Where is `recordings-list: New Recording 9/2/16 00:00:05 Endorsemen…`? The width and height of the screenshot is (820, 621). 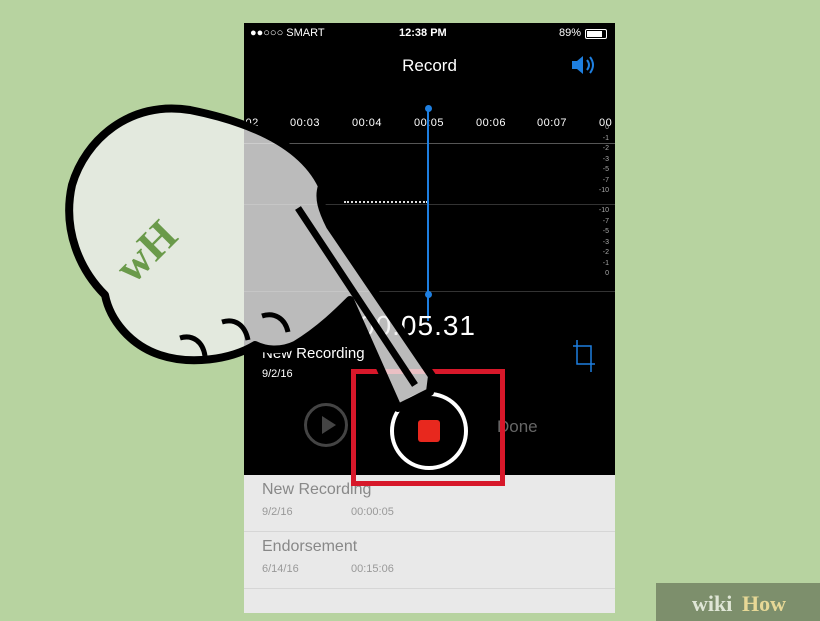
recordings-list: New Recording 9/2/16 00:00:05 Endorsemen… is located at coordinates (429, 544).